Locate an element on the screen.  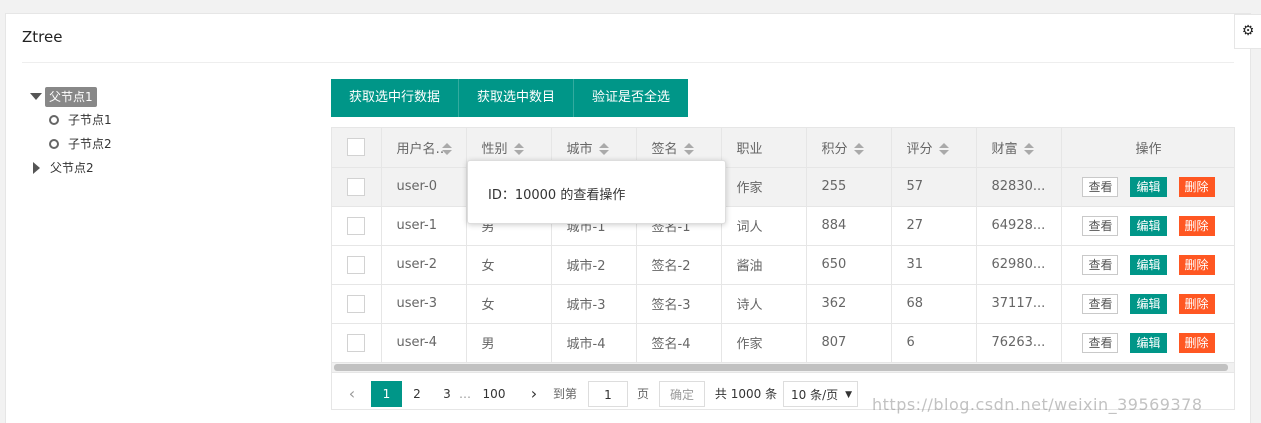
prev-page-icon: ‹ is located at coordinates (352, 394).